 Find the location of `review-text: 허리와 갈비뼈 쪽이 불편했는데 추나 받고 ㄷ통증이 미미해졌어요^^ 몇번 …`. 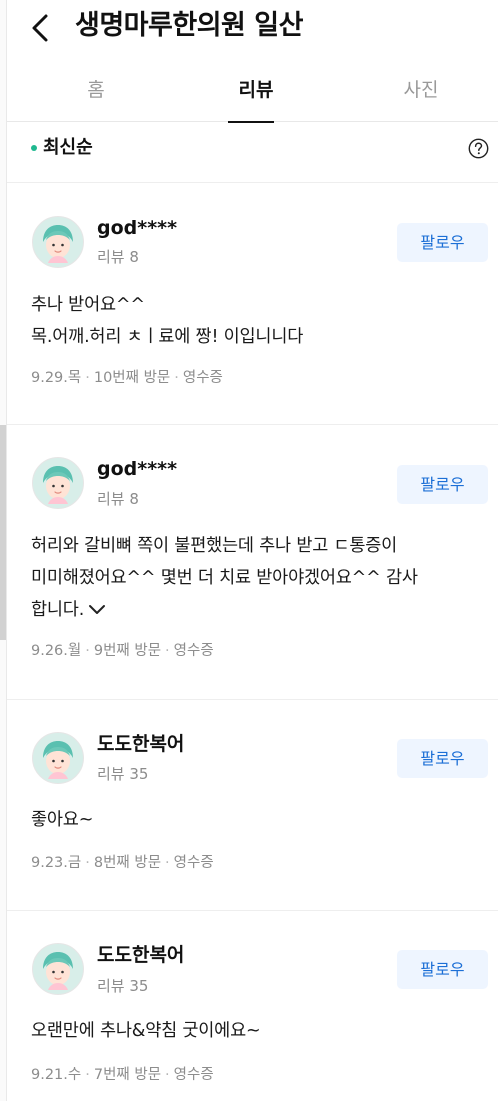

review-text: 허리와 갈비뼈 쪽이 불편했는데 추나 받고 ㄷ통증이 미미해졌어요^^ 몇번 … is located at coordinates (255, 578).